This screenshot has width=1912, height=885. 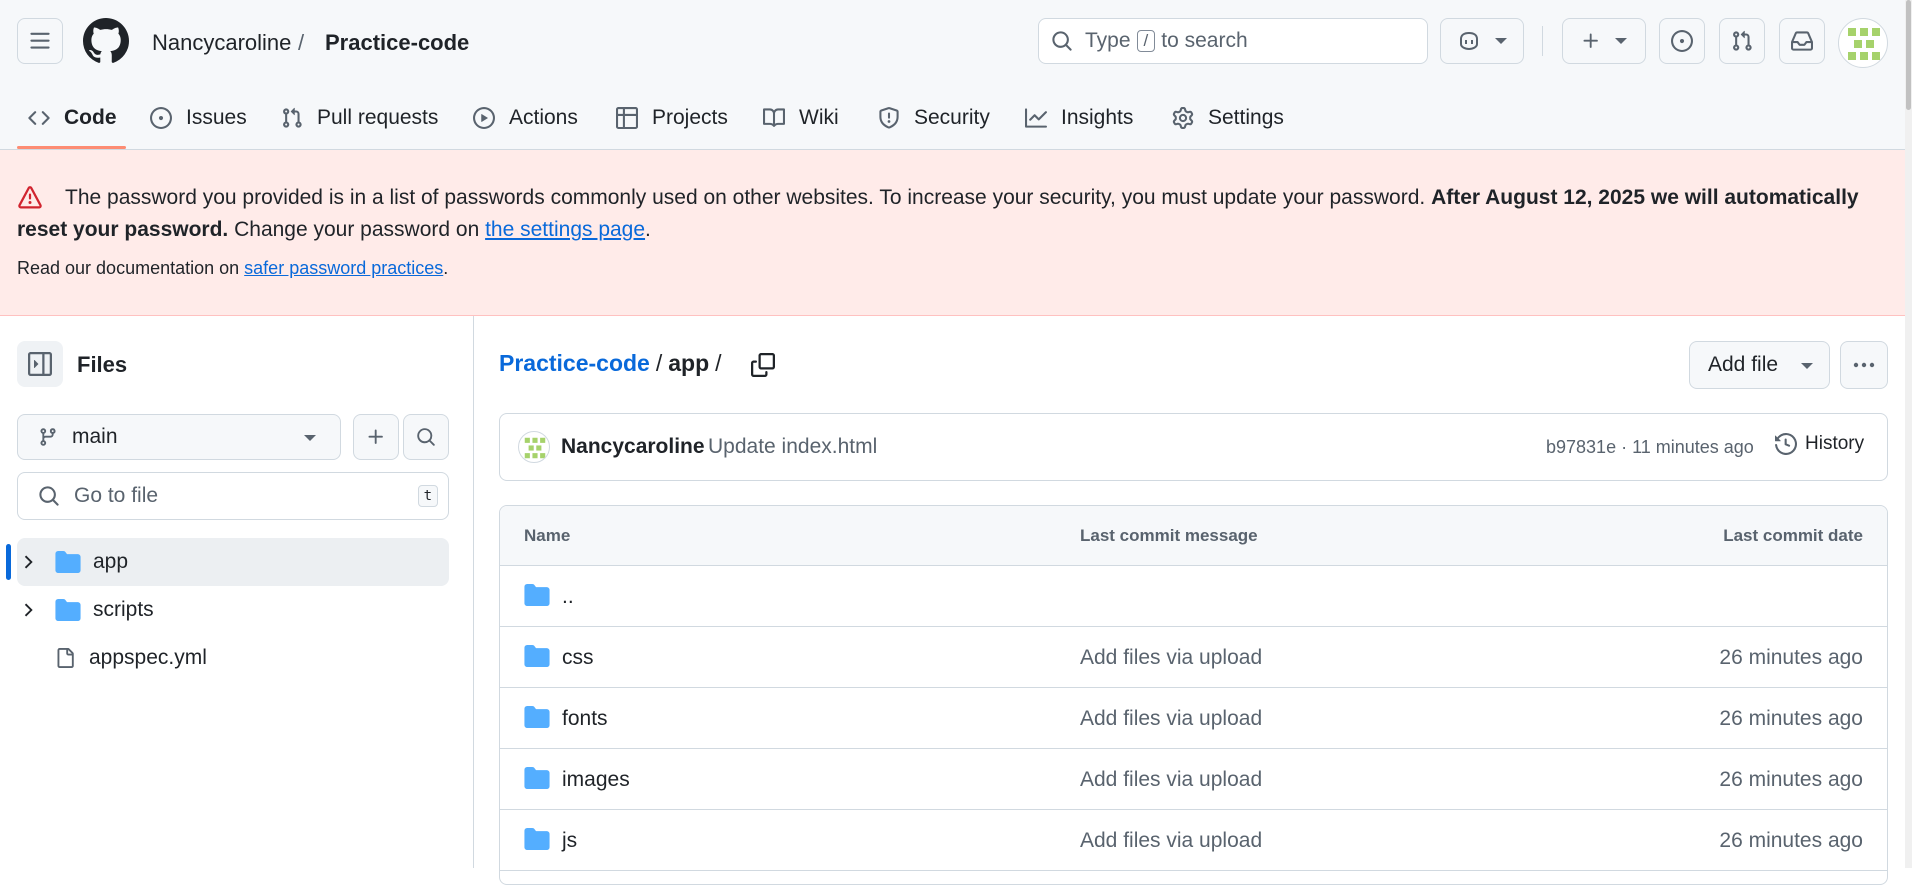 I want to click on history-icon, so click(x=1786, y=444).